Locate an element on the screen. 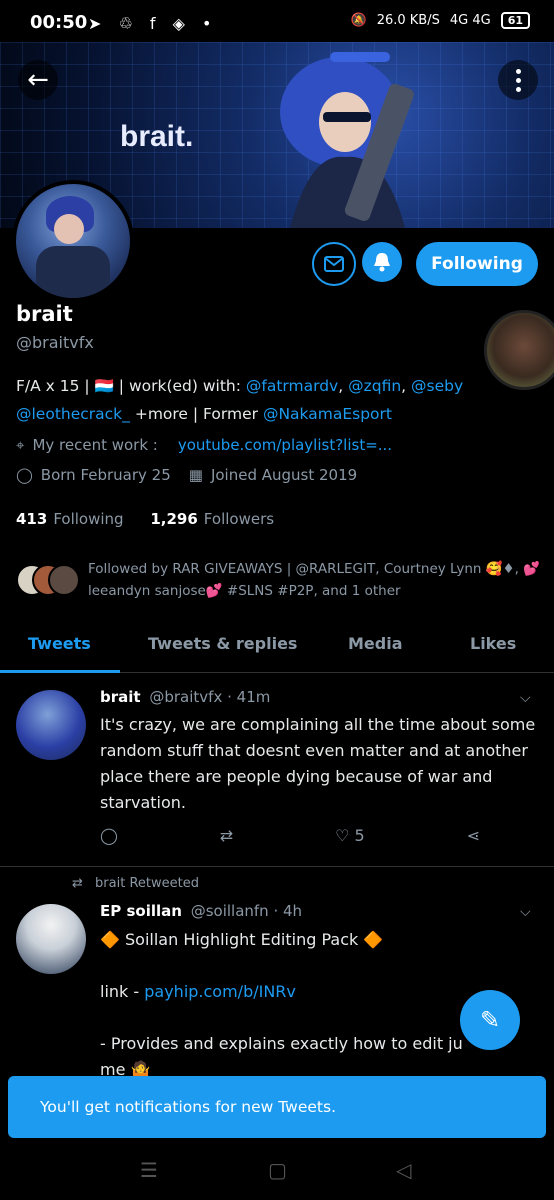  more-options-button is located at coordinates (518, 80).